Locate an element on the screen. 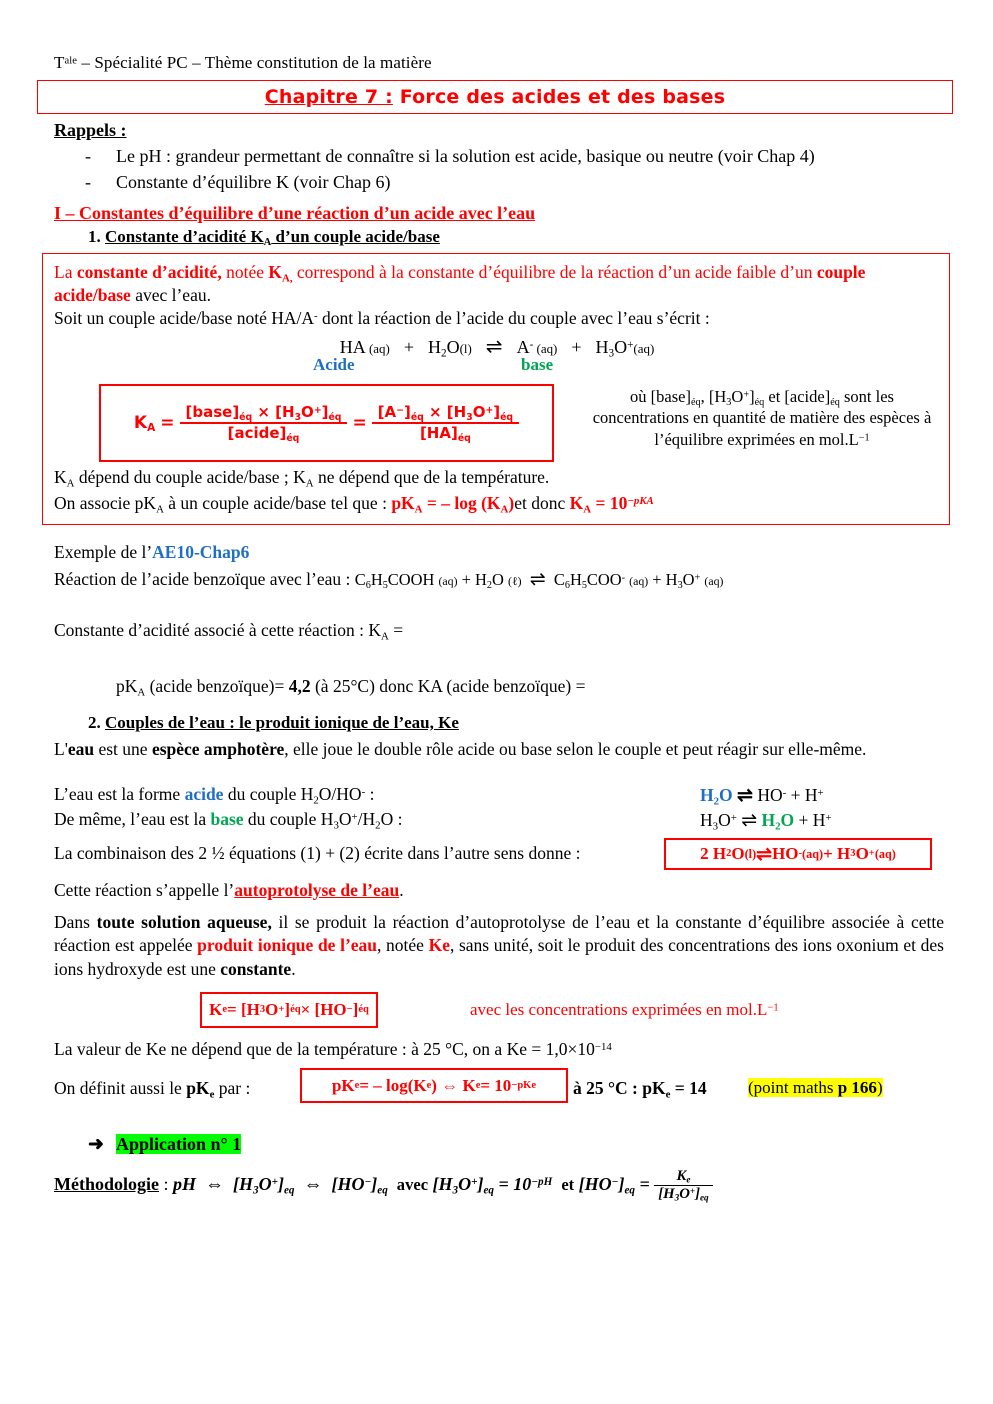 This screenshot has height=1404, width=993. methodologie-label: Méthodologie is located at coordinates (106, 1184).